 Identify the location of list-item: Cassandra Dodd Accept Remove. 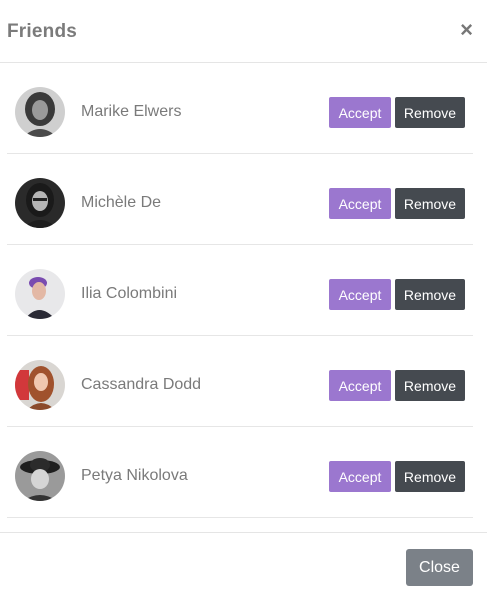
(240, 381).